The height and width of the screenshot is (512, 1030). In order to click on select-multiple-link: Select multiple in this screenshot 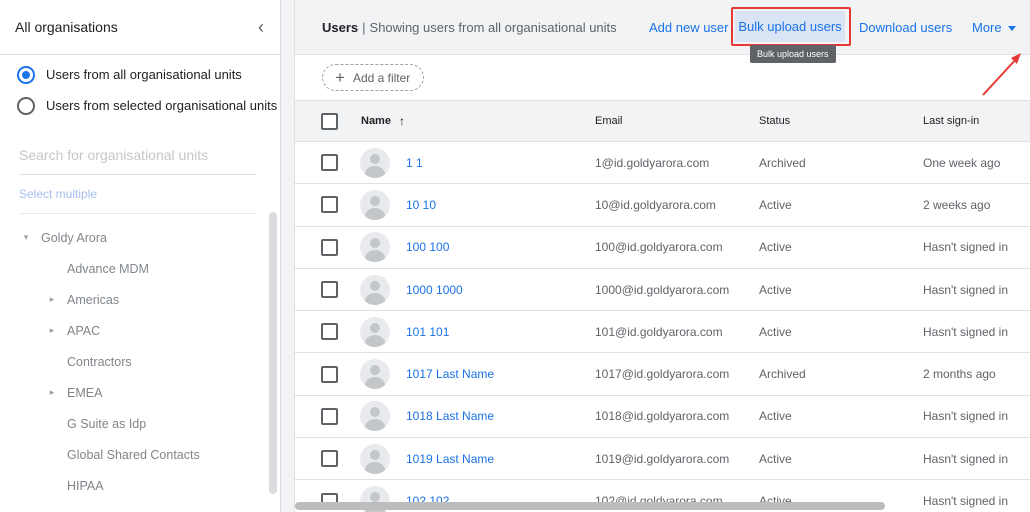, I will do `click(137, 200)`.